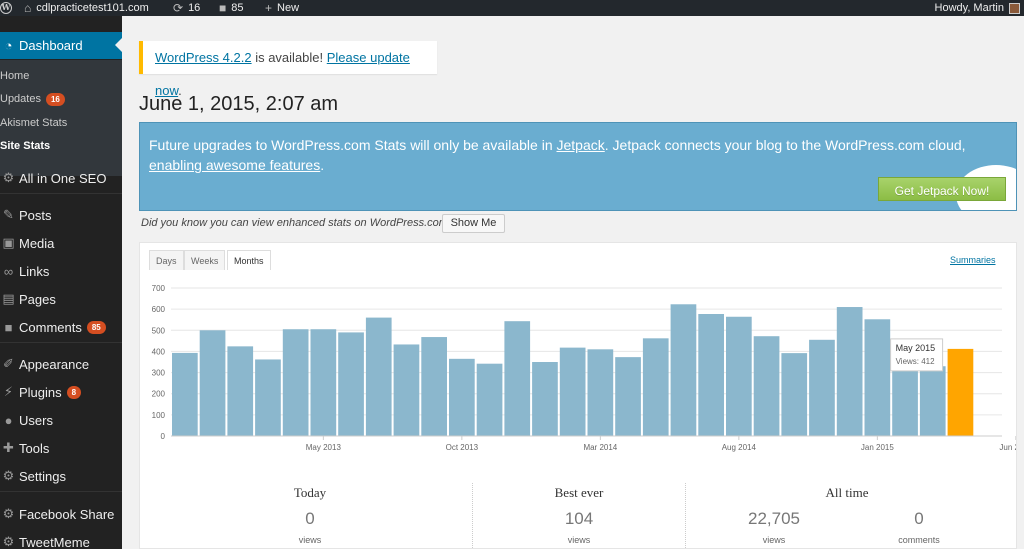  What do you see at coordinates (916, 361) in the screenshot?
I see `tooltip-value: Views: 412` at bounding box center [916, 361].